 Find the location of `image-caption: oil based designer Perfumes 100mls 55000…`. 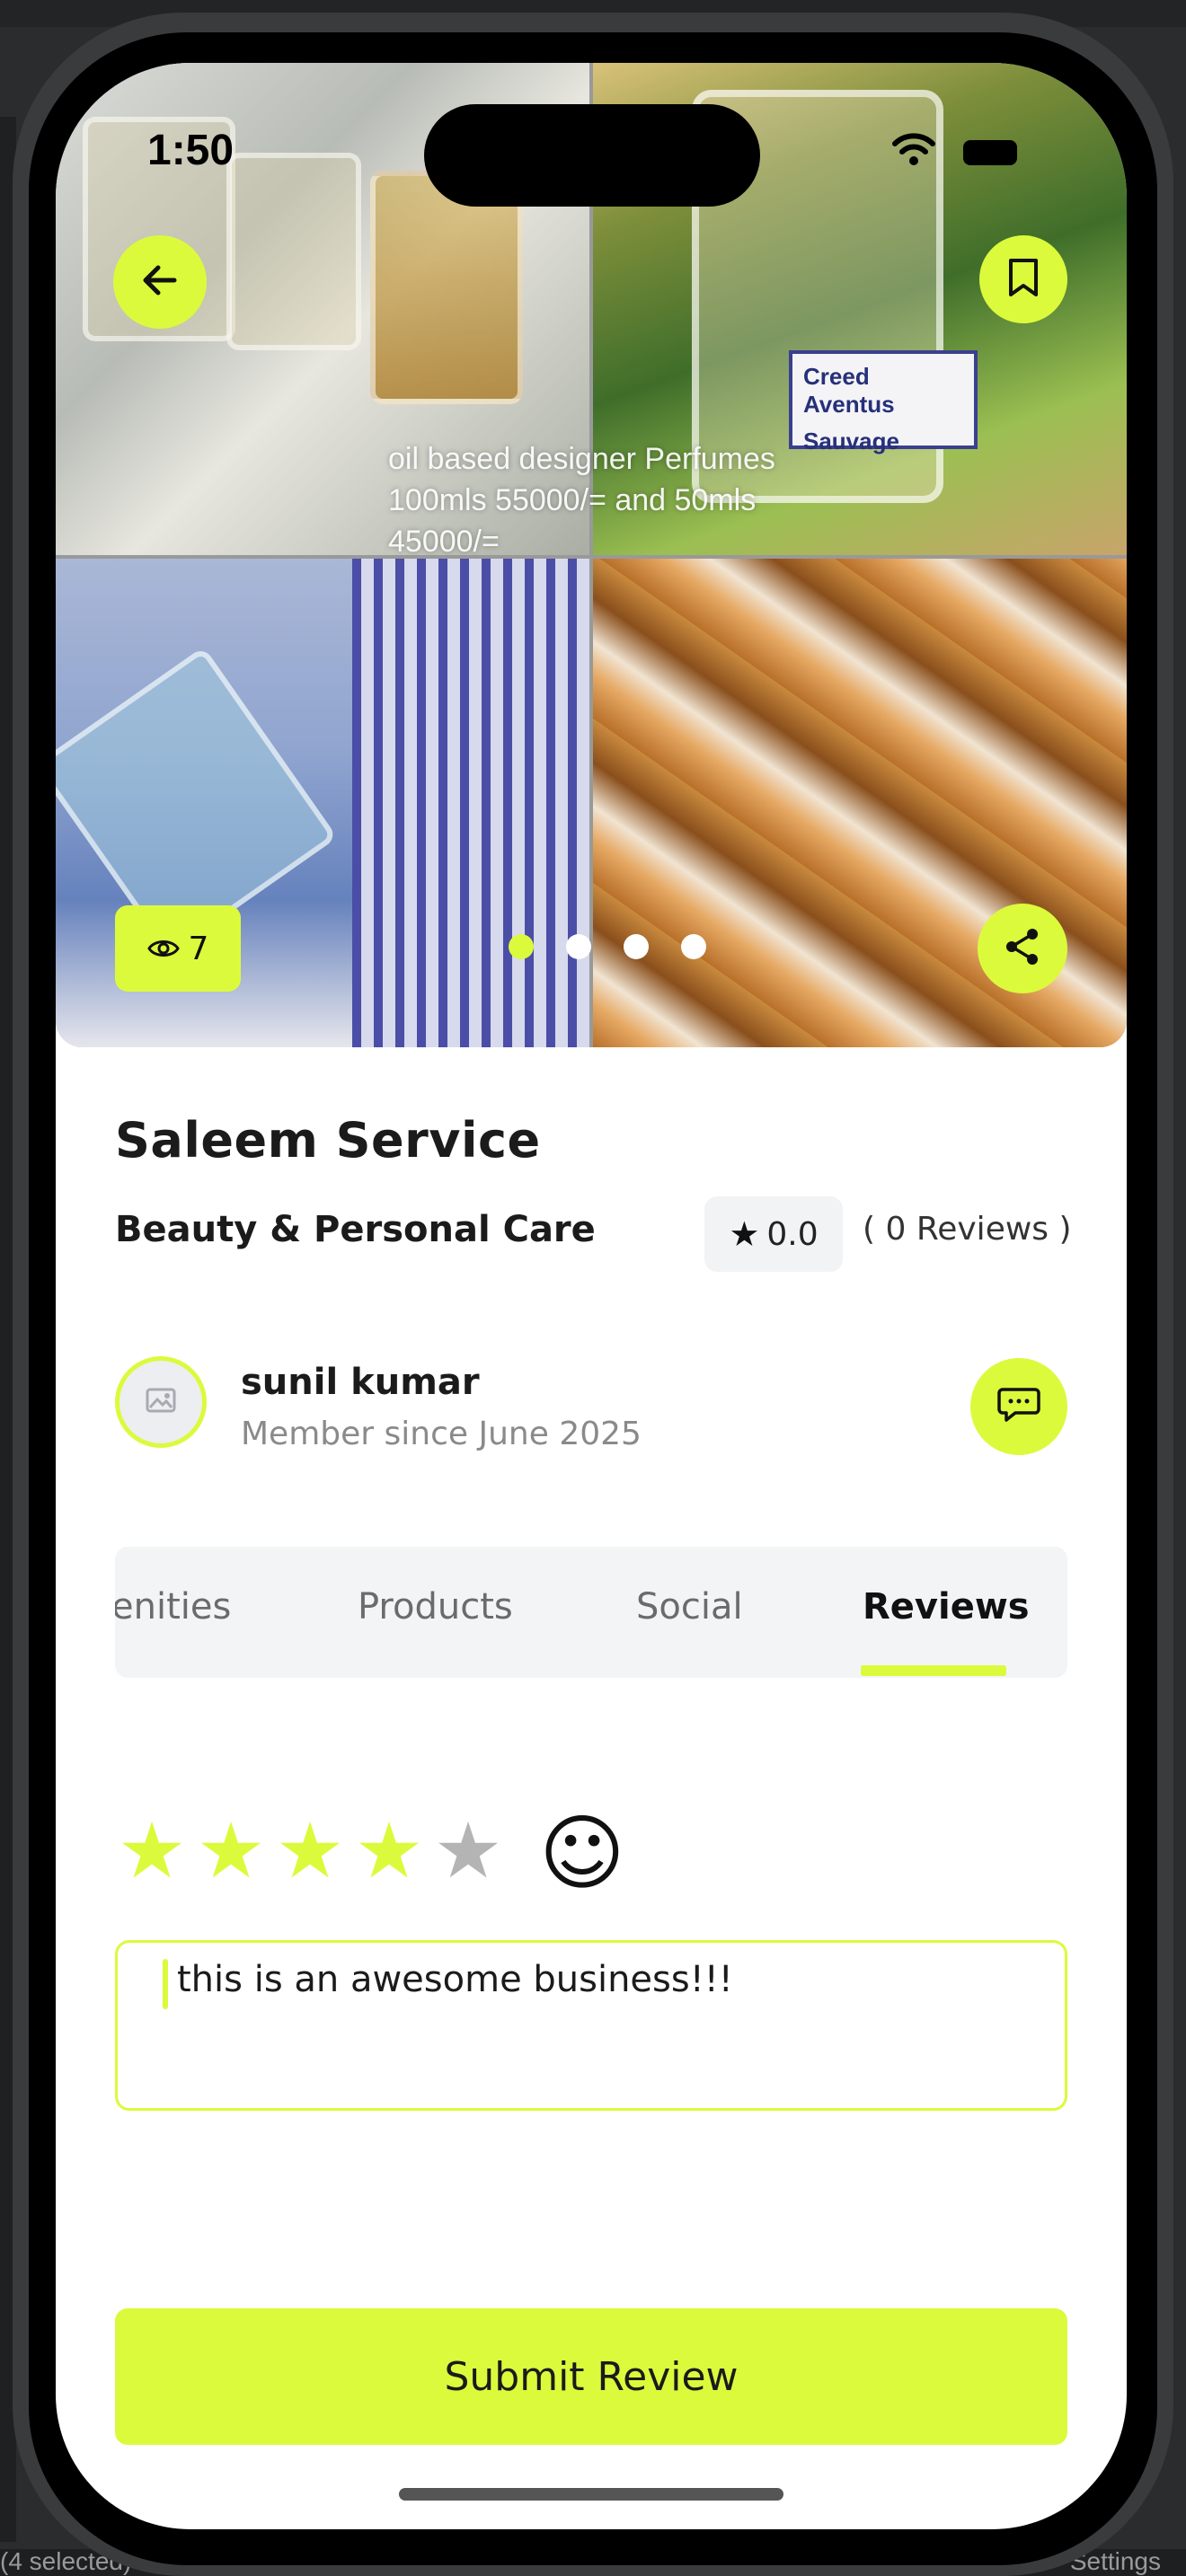

image-caption: oil based designer Perfumes 100mls 55000… is located at coordinates (581, 500).